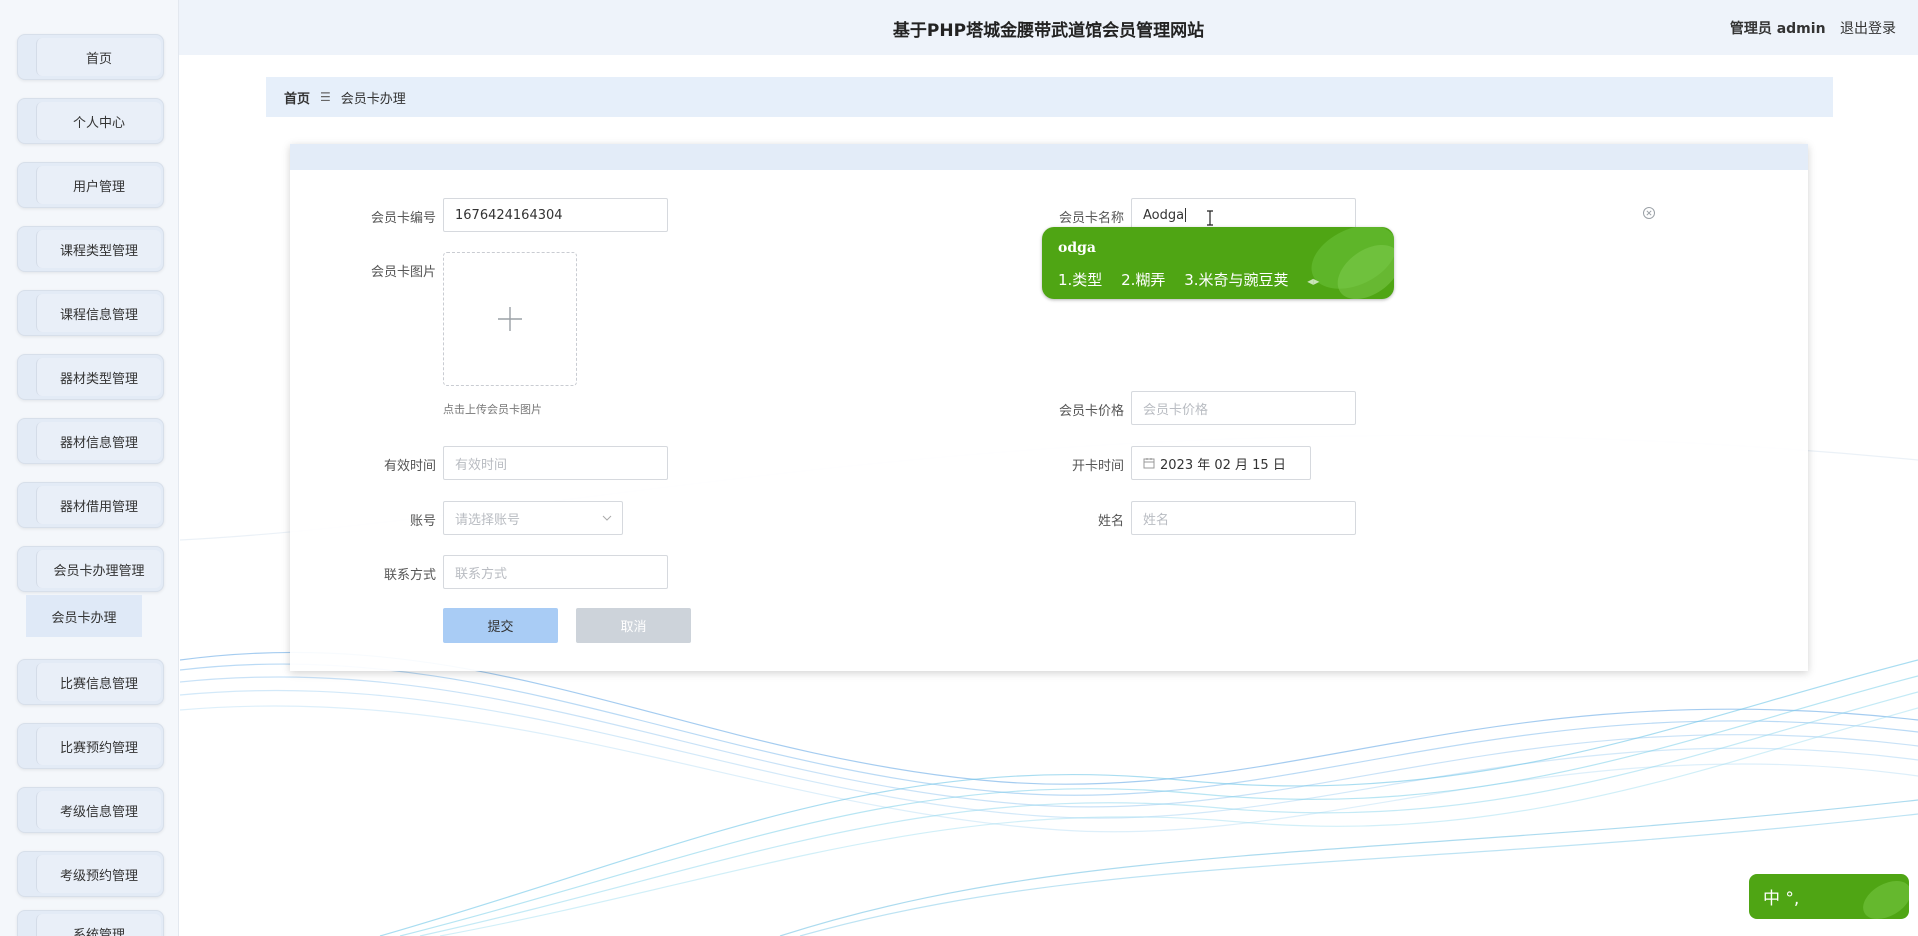 This screenshot has height=936, width=1918. I want to click on sidebar-item-grading-info: 考级信息管理, so click(90, 810).